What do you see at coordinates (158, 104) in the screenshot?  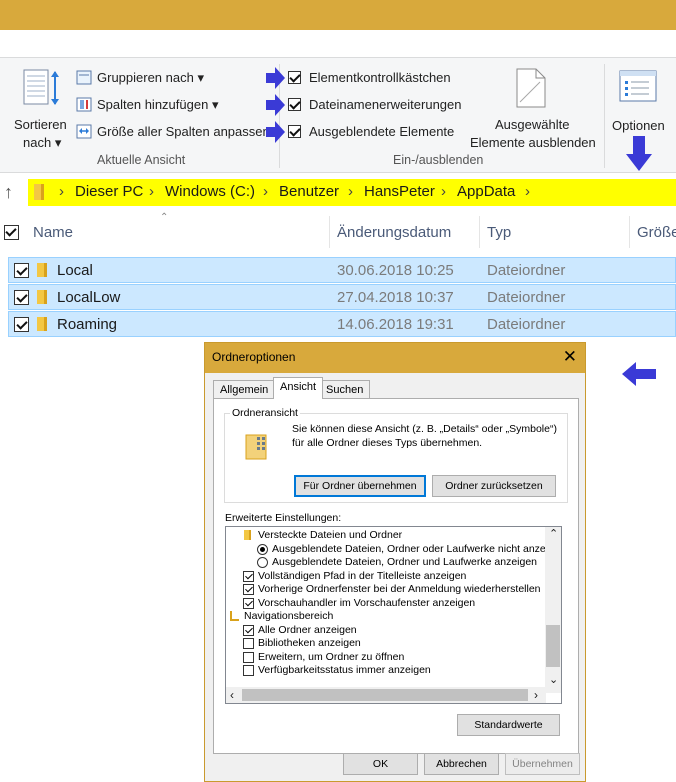 I see `add-columns-label: Spalten hinzufügen ▾` at bounding box center [158, 104].